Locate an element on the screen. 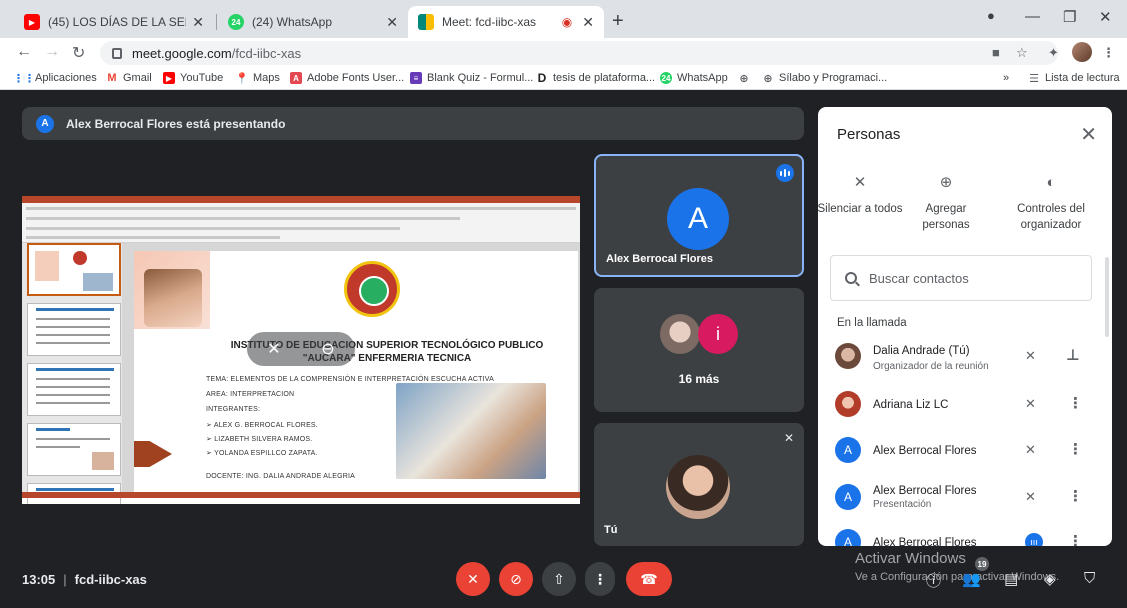  search-contacts-field is located at coordinates (961, 278).